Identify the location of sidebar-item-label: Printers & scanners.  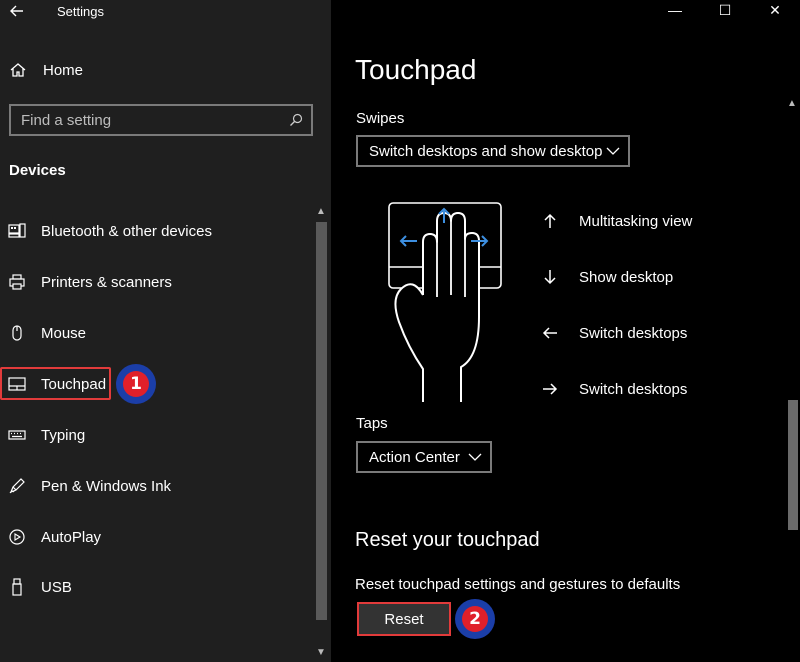
(106, 282).